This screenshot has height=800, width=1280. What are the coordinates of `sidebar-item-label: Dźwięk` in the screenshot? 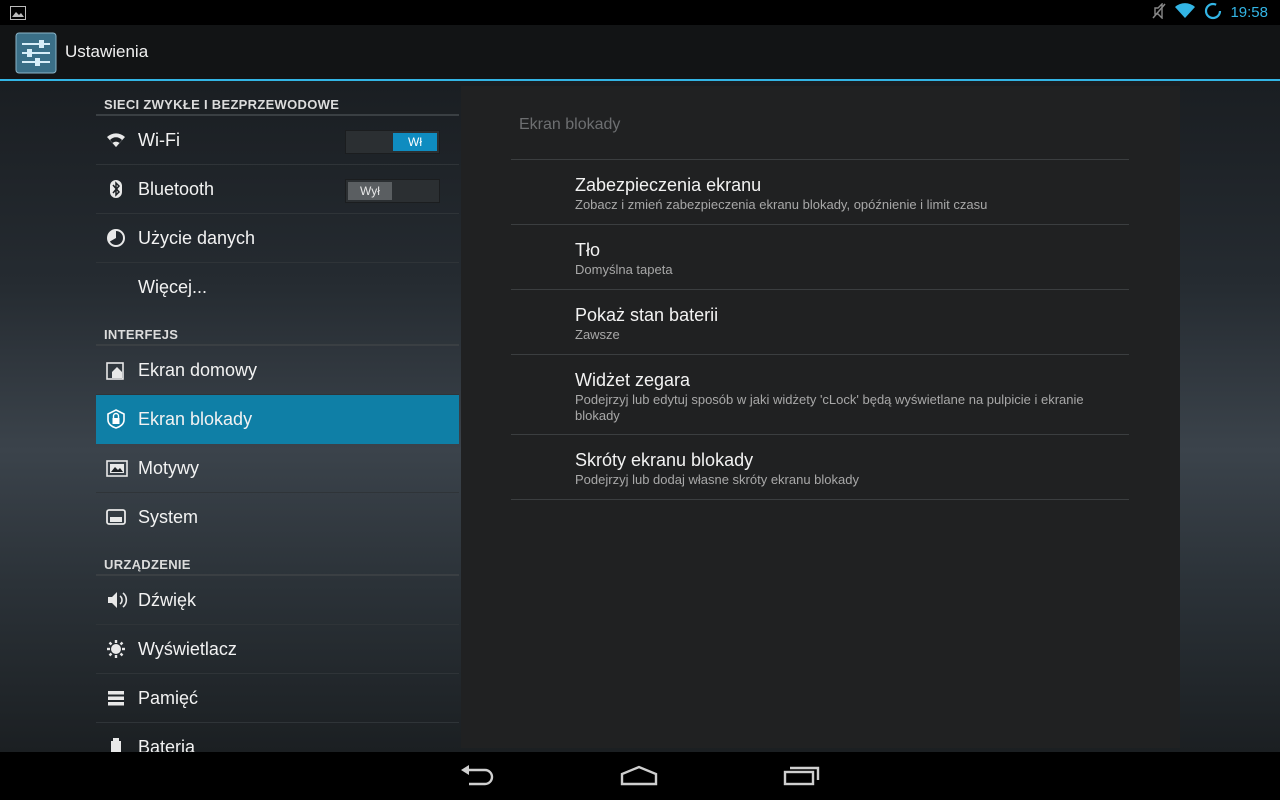 It's located at (167, 600).